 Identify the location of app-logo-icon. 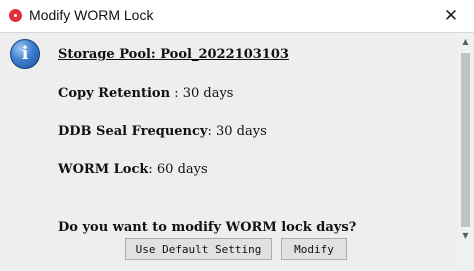
(15, 15).